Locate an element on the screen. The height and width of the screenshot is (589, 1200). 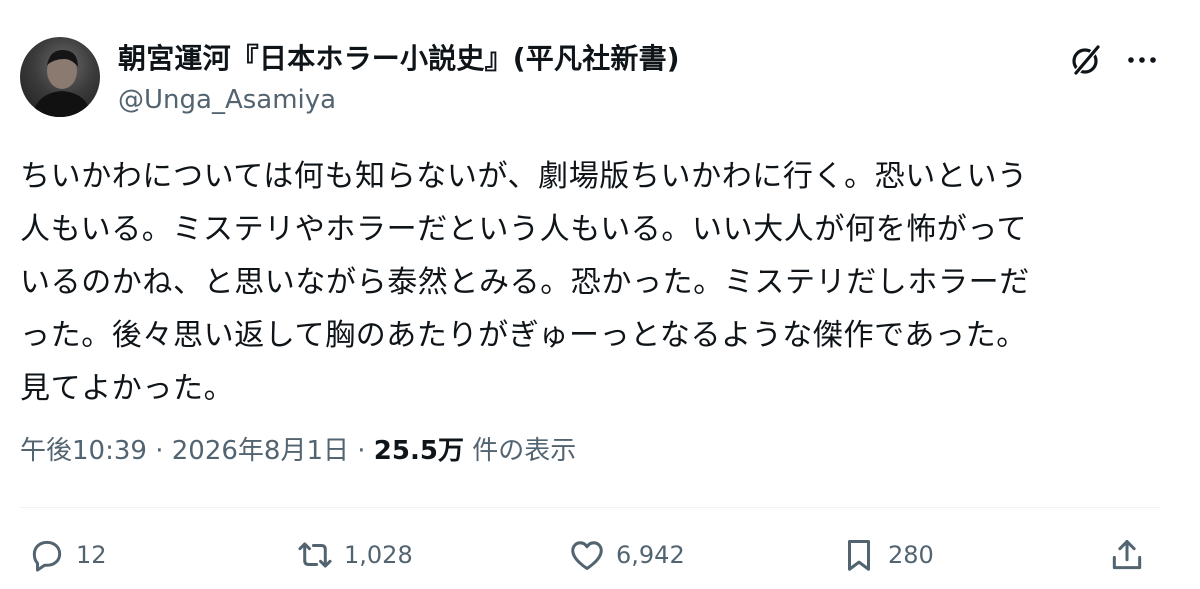
share-button is located at coordinates (1127, 555).